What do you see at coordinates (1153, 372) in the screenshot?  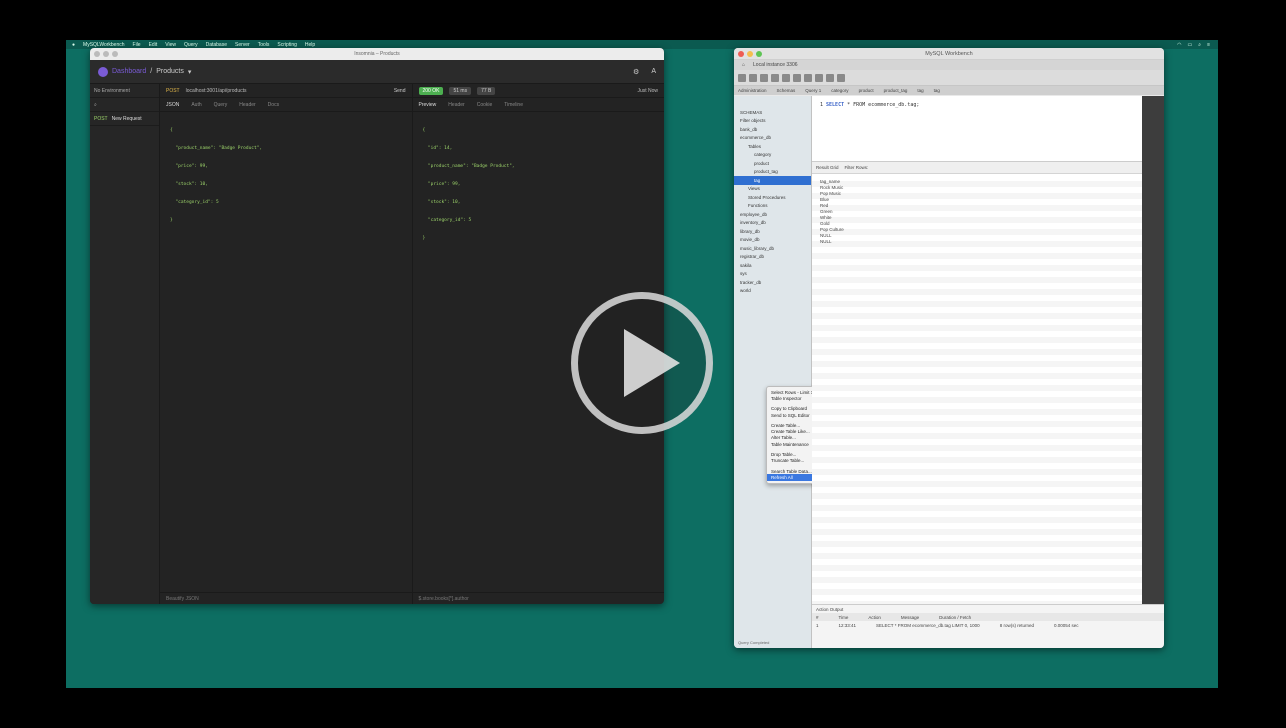 I see `result-side-panel` at bounding box center [1153, 372].